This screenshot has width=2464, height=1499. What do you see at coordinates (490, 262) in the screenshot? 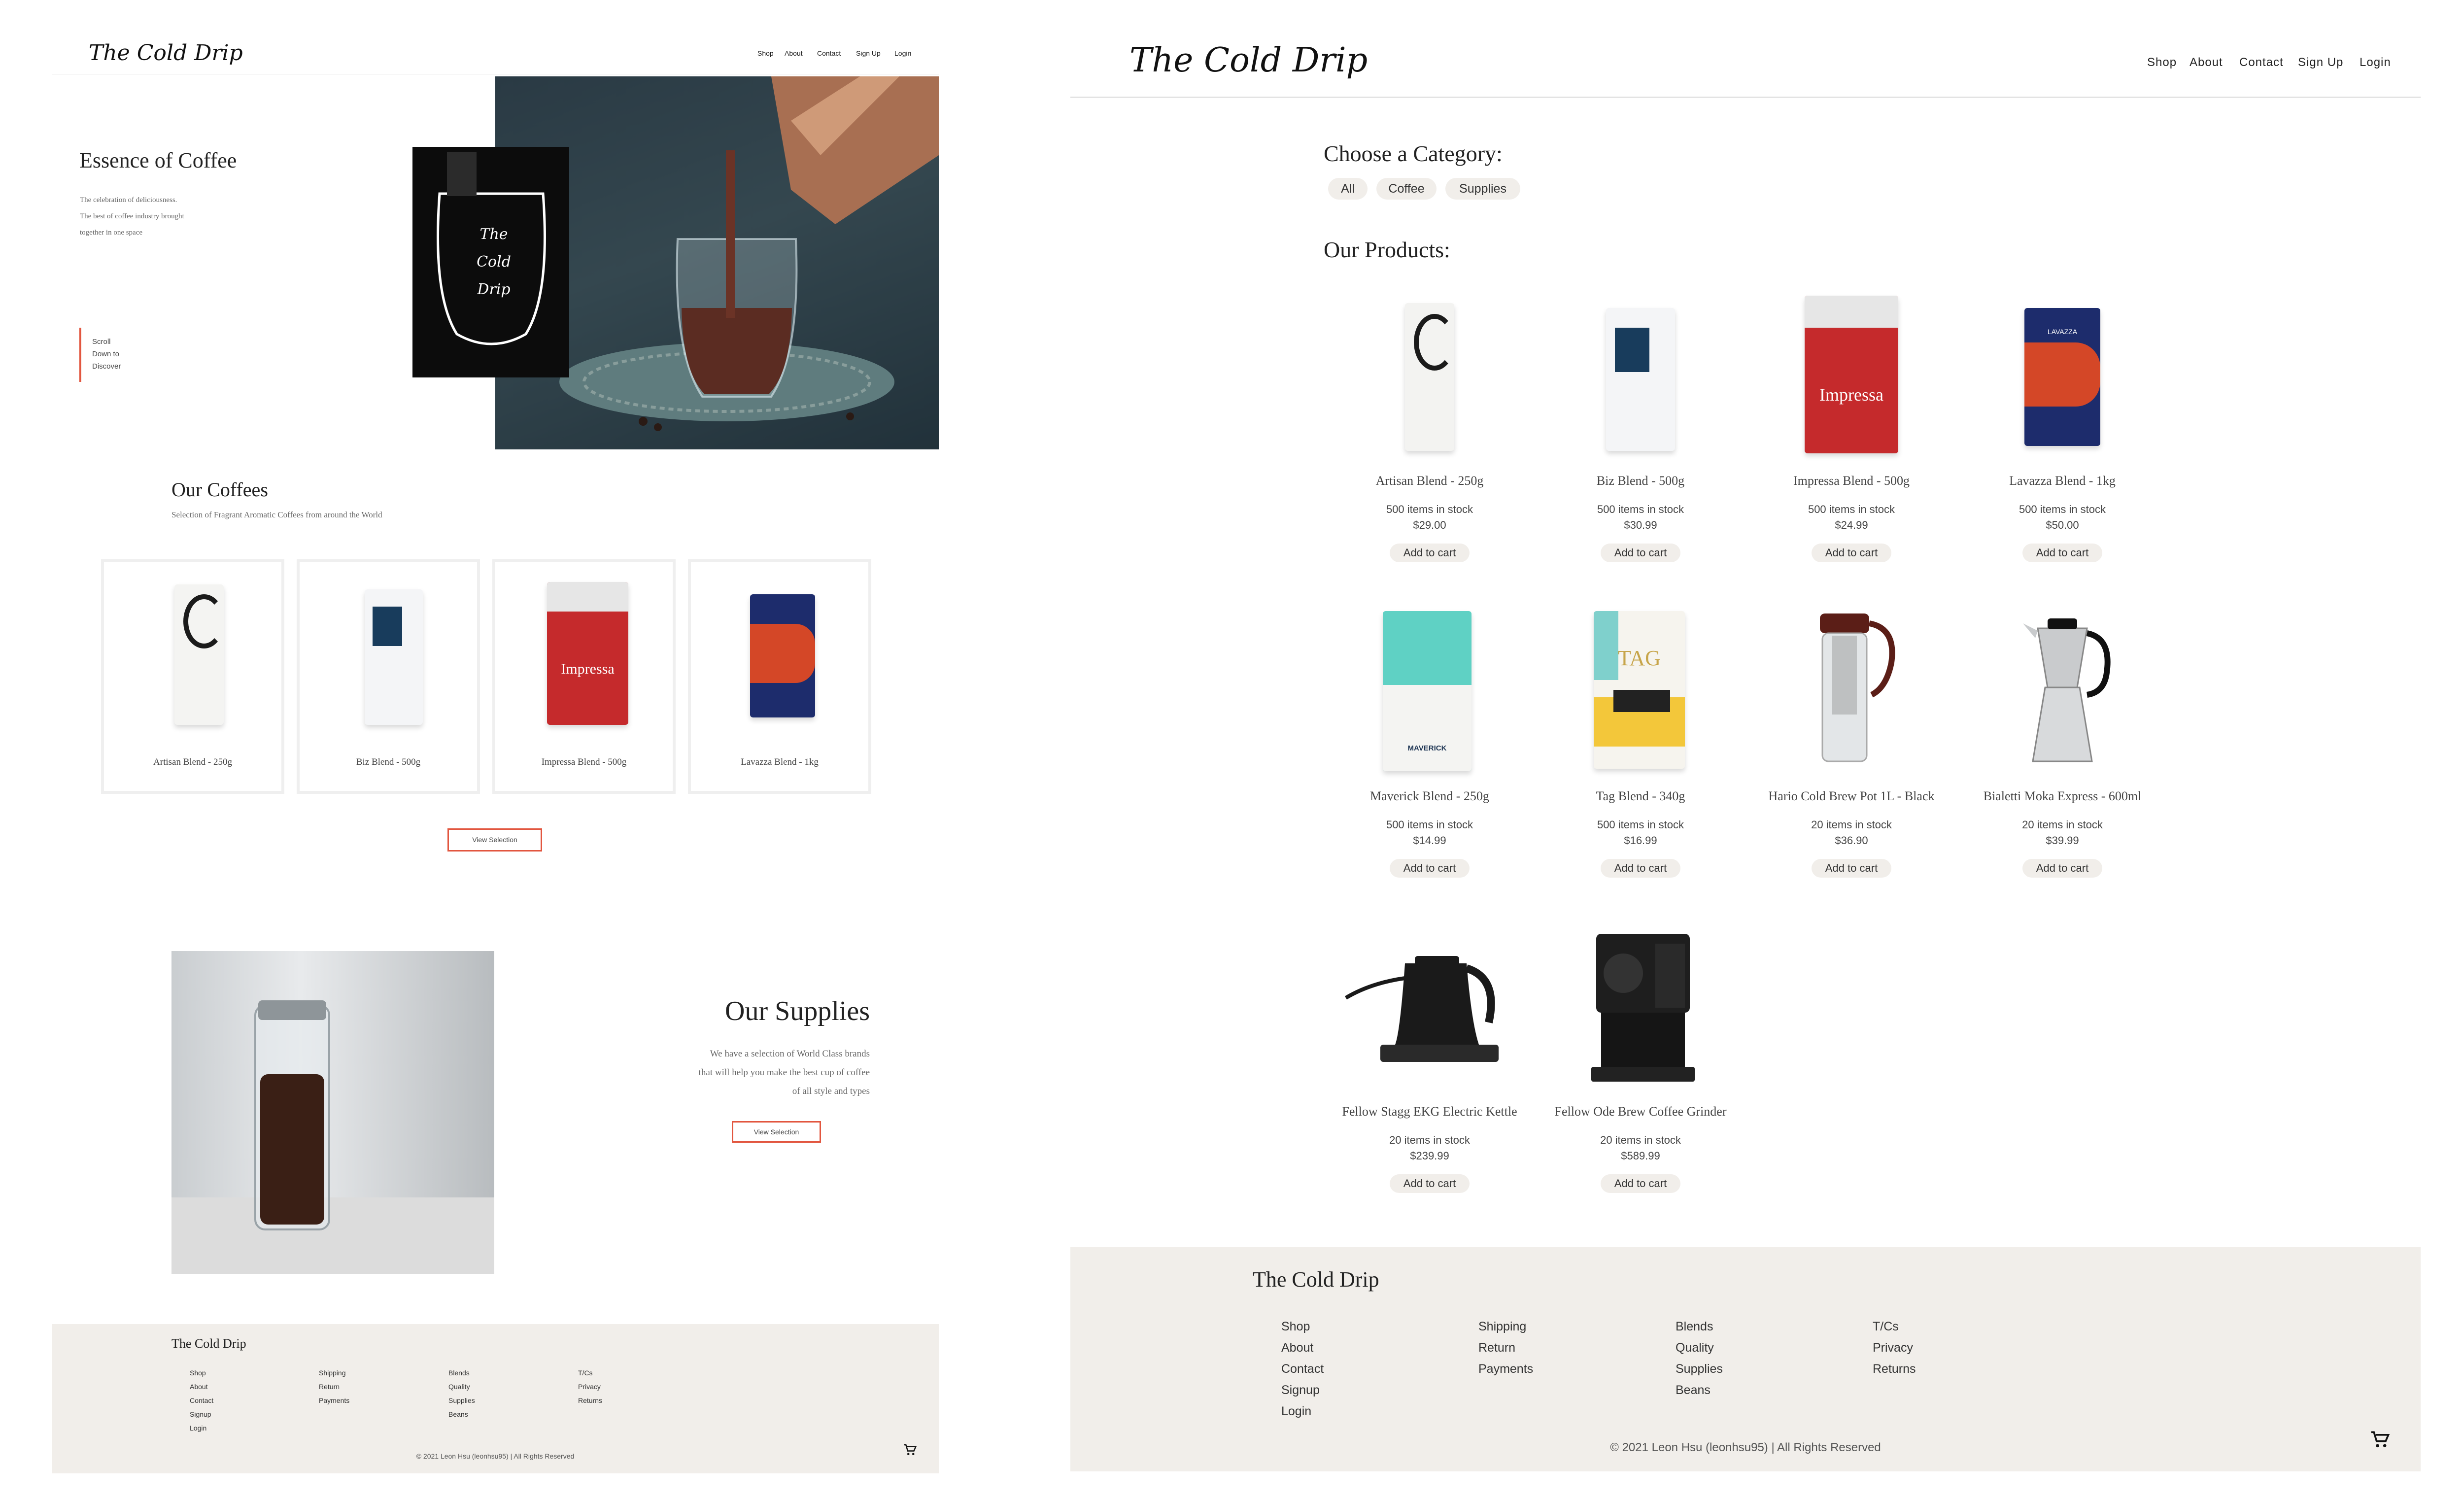
I see `glass-logo-box: The Cold Drip` at bounding box center [490, 262].